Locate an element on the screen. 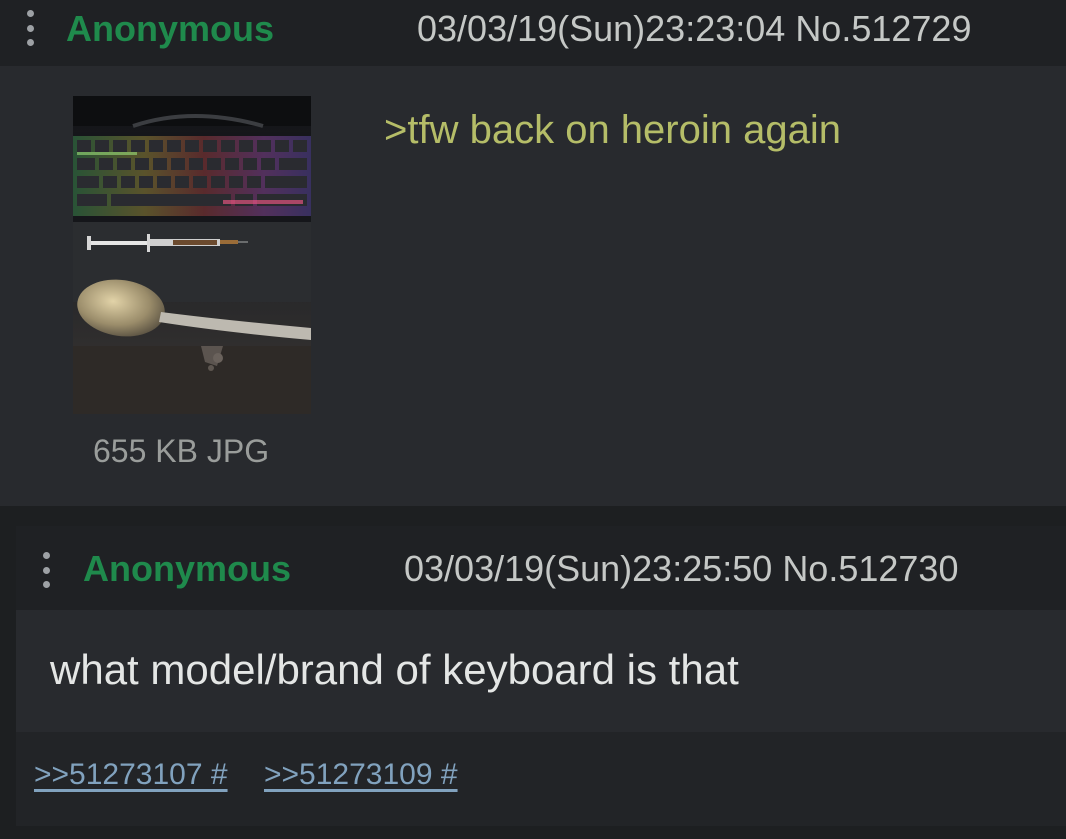 This screenshot has height=839, width=1066. post-body: what model/brand of keyboard is that is located at coordinates (394, 669).